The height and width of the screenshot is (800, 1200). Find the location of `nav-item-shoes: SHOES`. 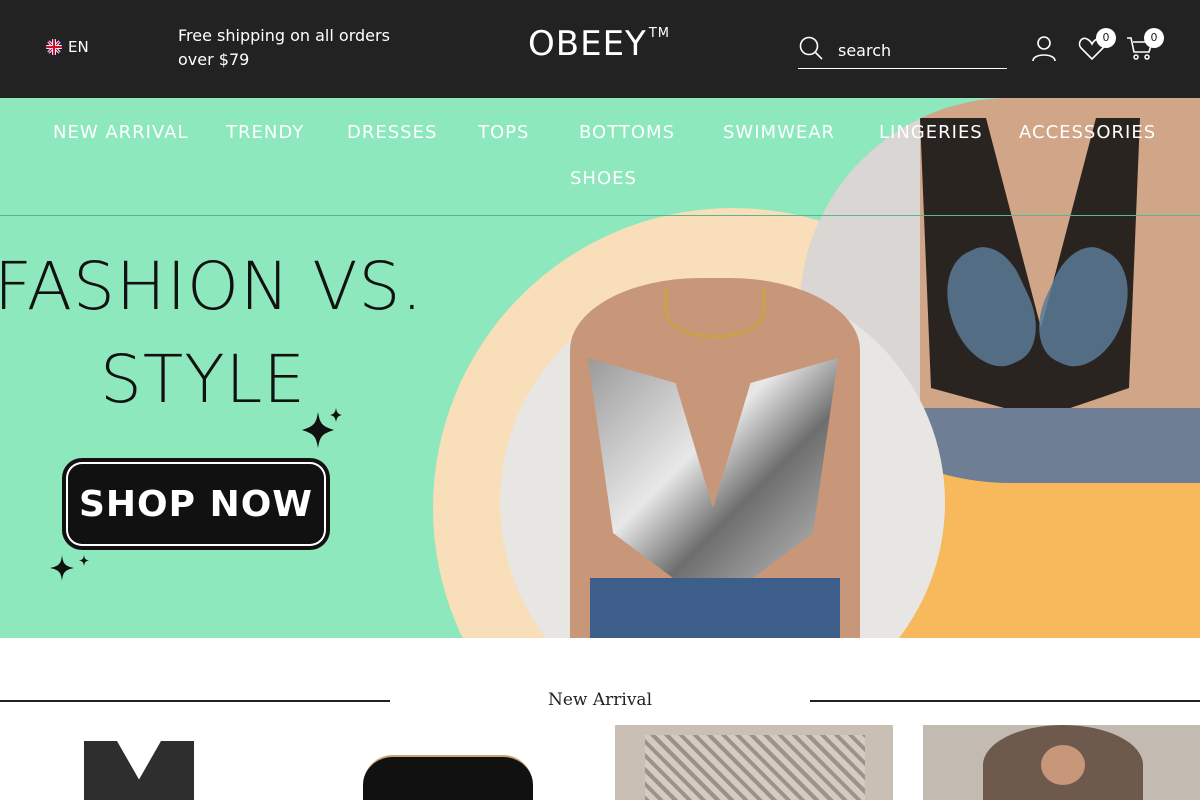

nav-item-shoes: SHOES is located at coordinates (603, 178).